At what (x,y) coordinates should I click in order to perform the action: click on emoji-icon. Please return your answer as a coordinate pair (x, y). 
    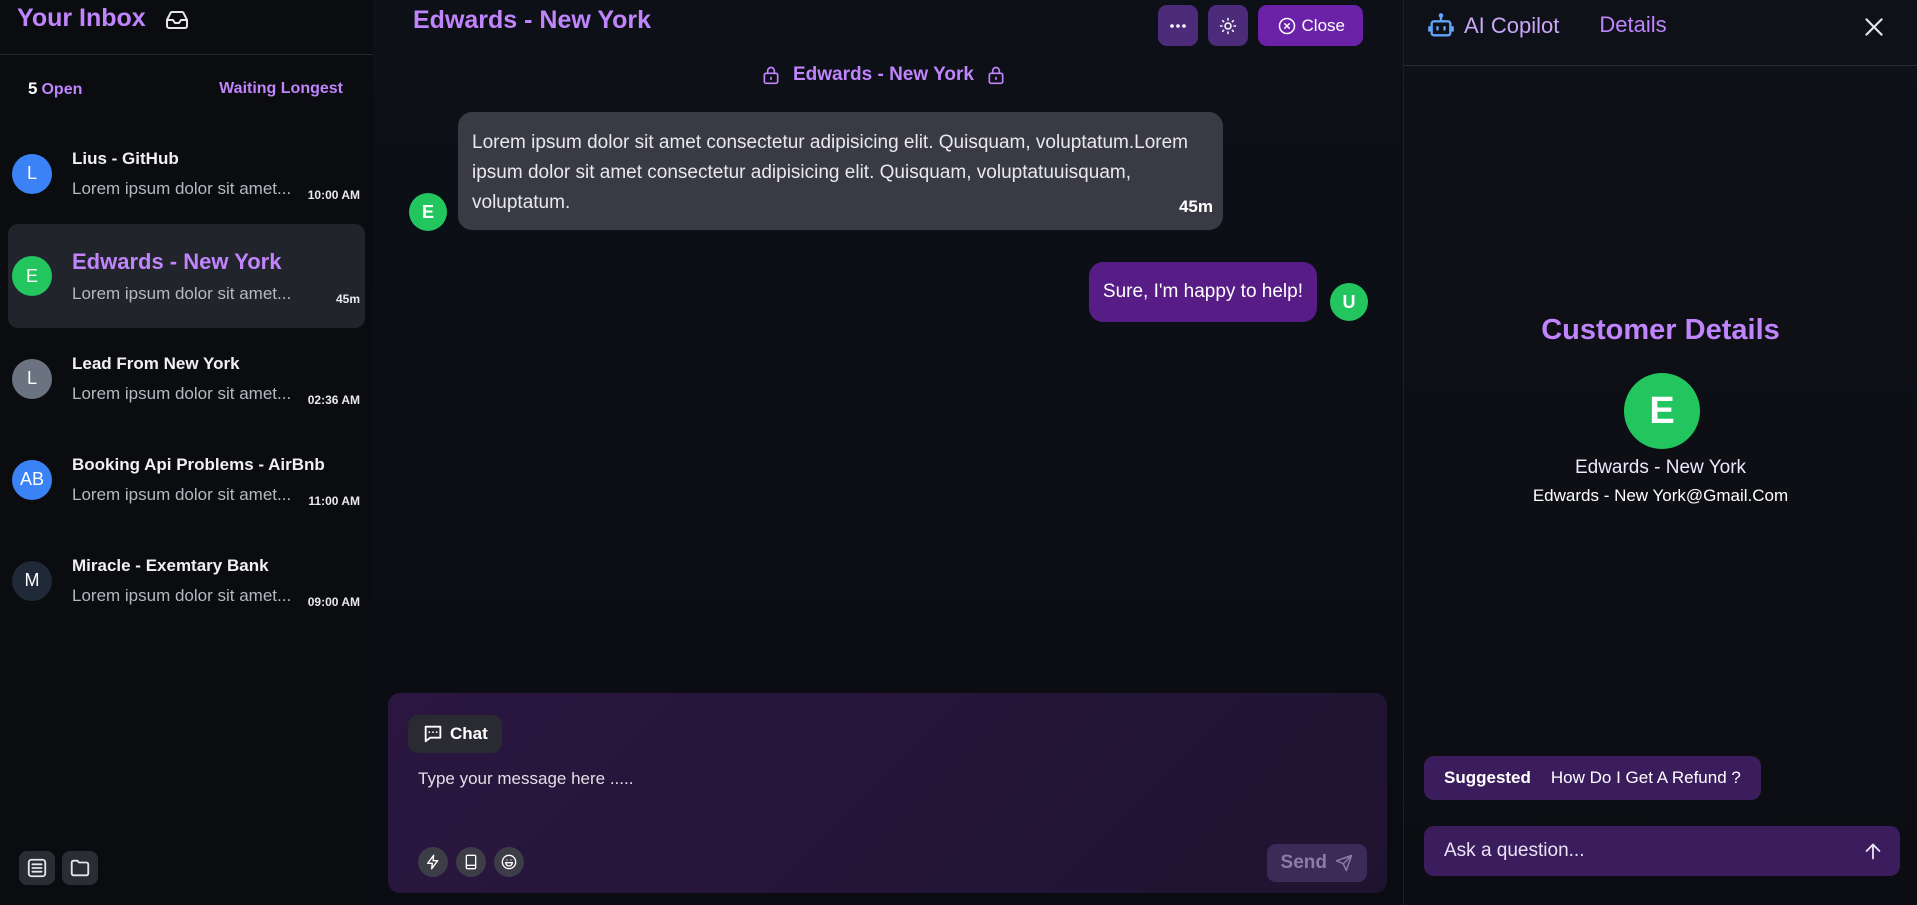
    Looking at the image, I should click on (509, 862).